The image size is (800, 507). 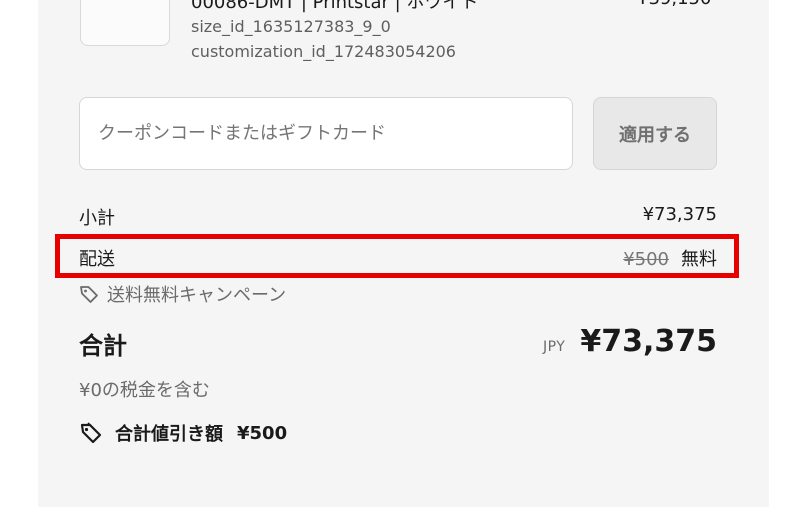 What do you see at coordinates (554, 347) in the screenshot?
I see `currency-code: JPY` at bounding box center [554, 347].